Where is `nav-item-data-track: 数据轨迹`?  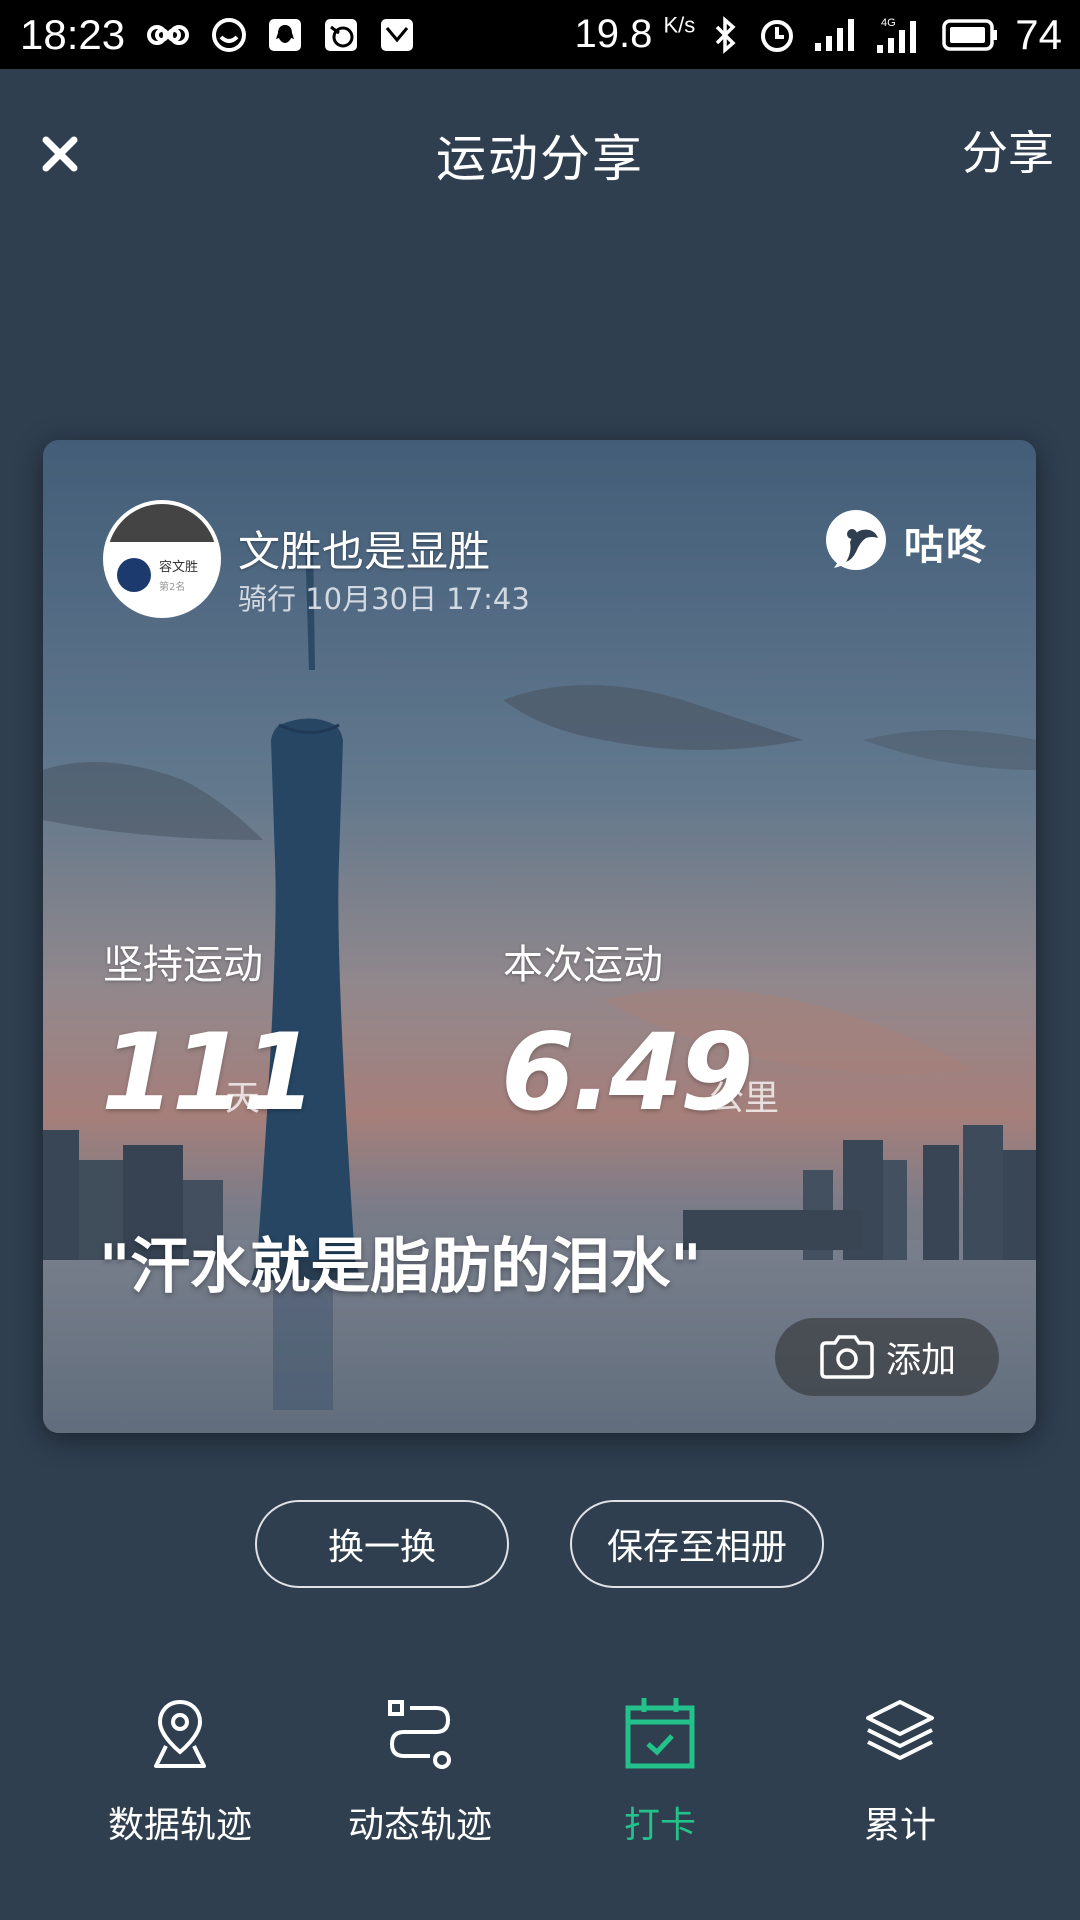 nav-item-data-track: 数据轨迹 is located at coordinates (180, 1780).